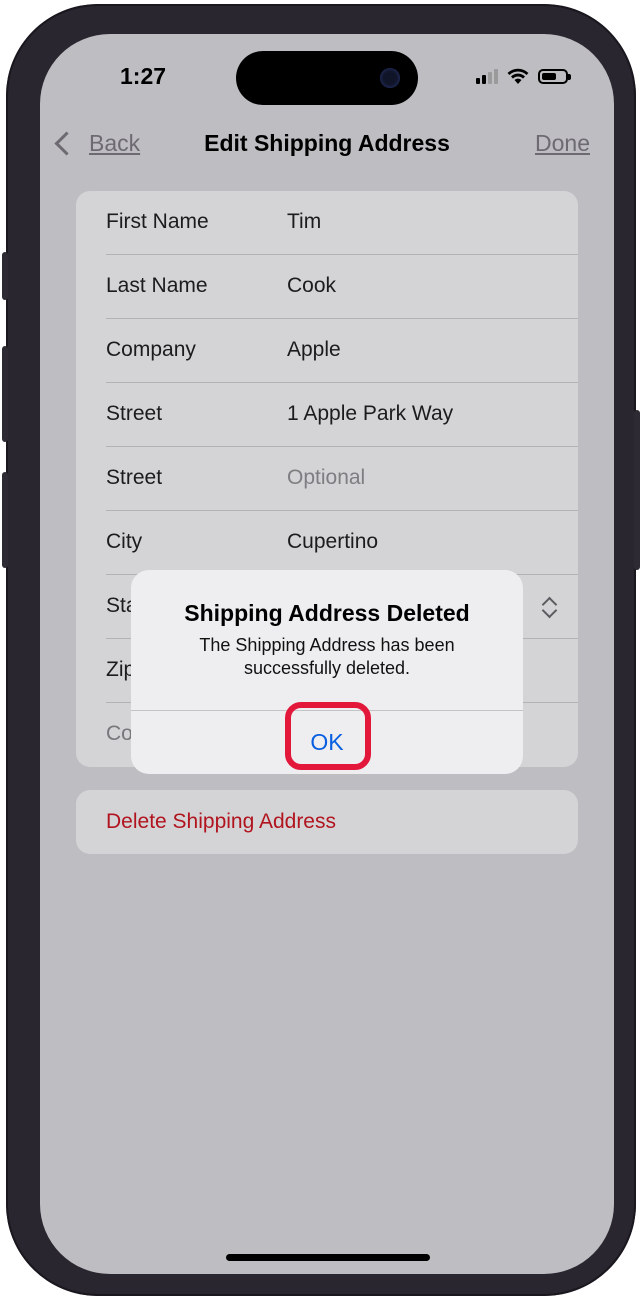  I want to click on last-name-field: Cook, so click(311, 286).